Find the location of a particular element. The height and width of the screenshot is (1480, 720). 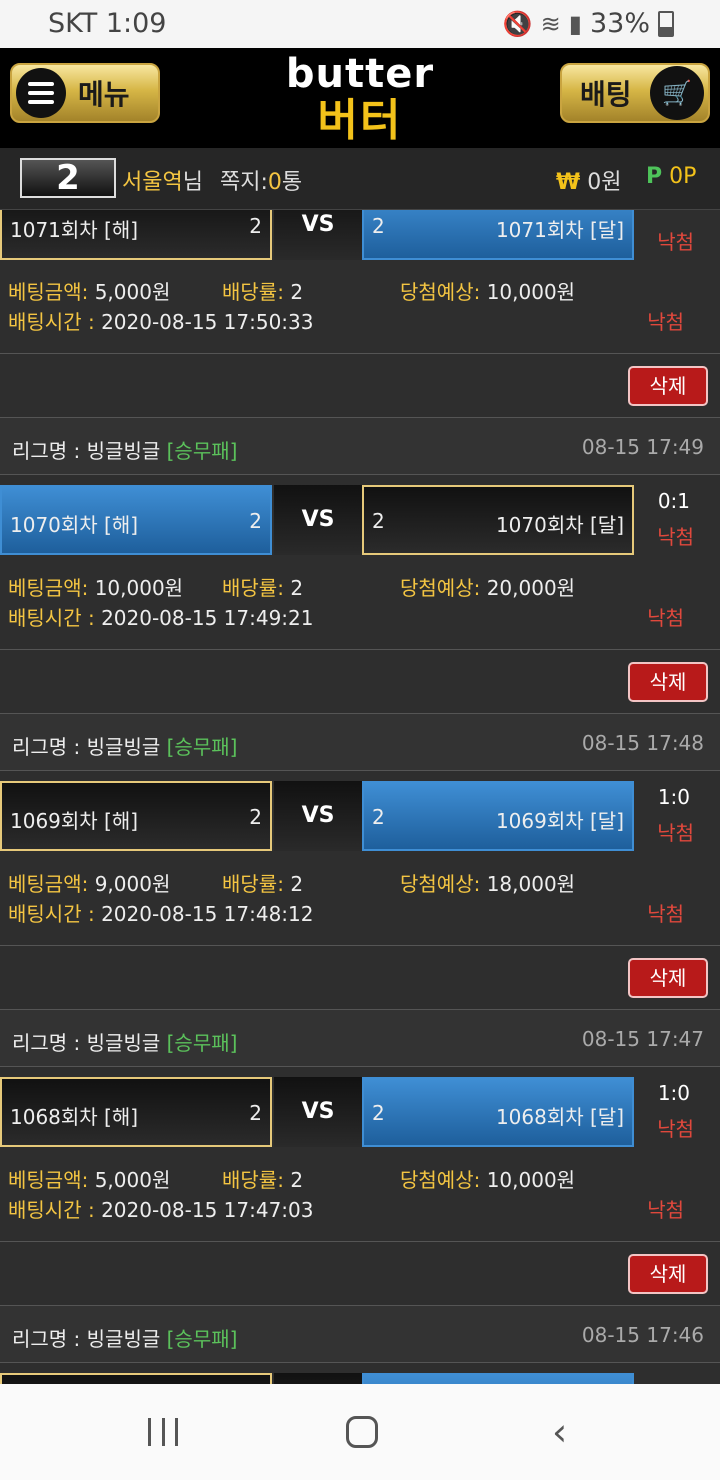

status-icons: 🔇 ≋ ▮ 33% is located at coordinates (588, 23).